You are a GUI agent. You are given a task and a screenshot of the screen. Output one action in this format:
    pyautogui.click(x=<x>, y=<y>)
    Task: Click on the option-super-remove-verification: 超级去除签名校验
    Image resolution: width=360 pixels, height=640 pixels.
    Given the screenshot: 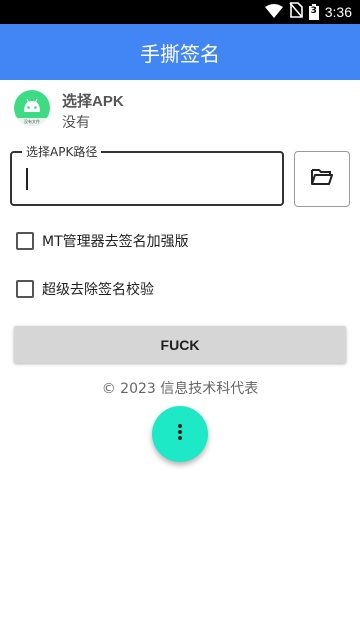 What is the action you would take?
    pyautogui.click(x=85, y=289)
    